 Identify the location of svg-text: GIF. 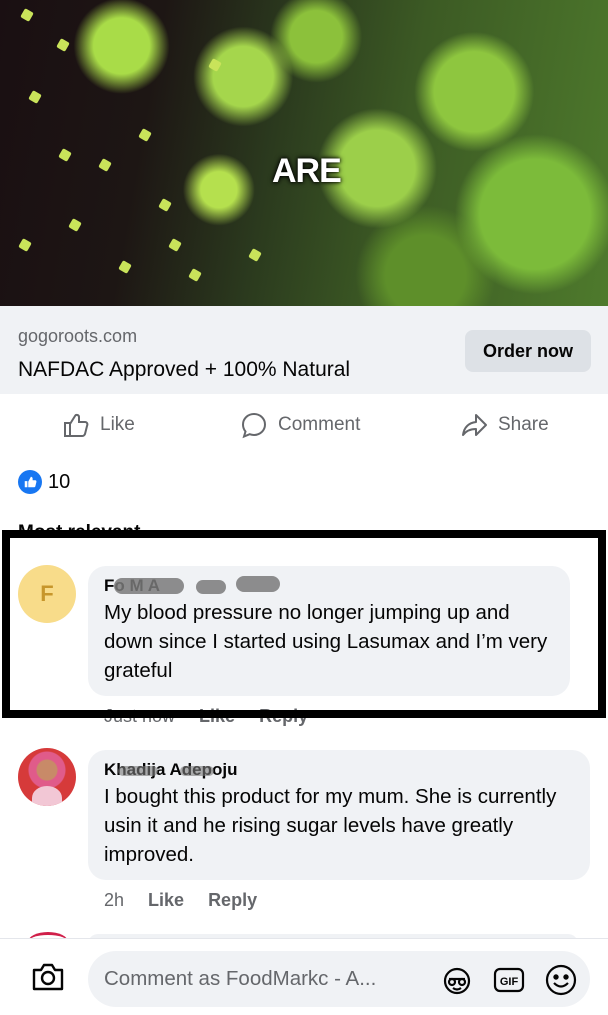
(509, 982).